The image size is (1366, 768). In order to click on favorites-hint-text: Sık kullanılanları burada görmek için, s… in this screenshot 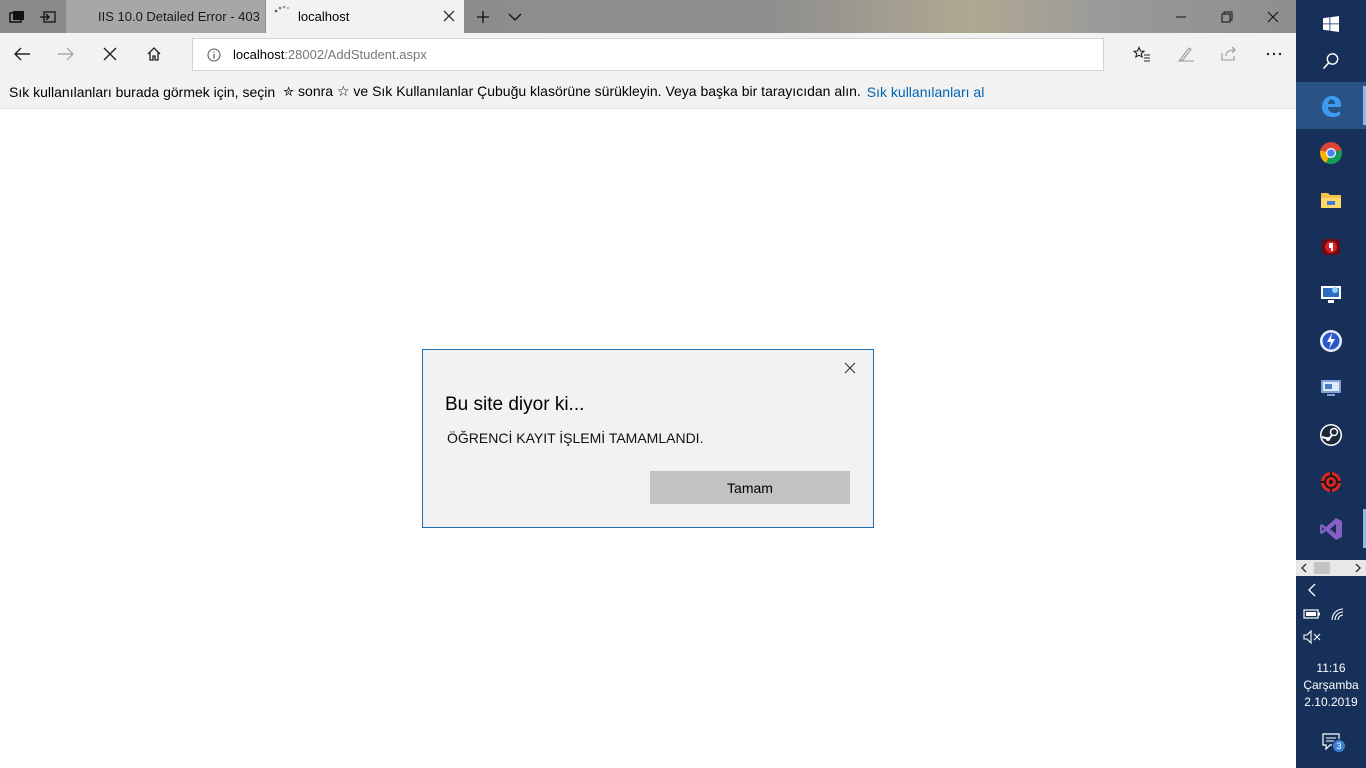, I will do `click(142, 91)`.